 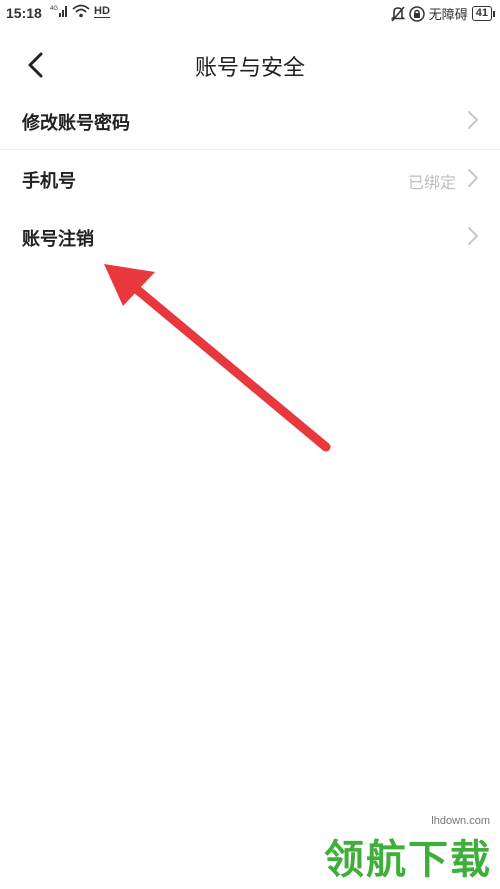 What do you see at coordinates (397, 13) in the screenshot?
I see `bell-off-icon` at bounding box center [397, 13].